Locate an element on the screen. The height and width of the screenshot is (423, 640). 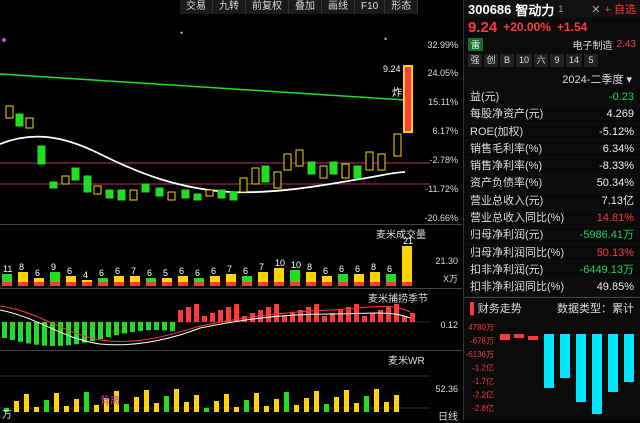
toolbar-pattern: 形态 is located at coordinates (402, 7).